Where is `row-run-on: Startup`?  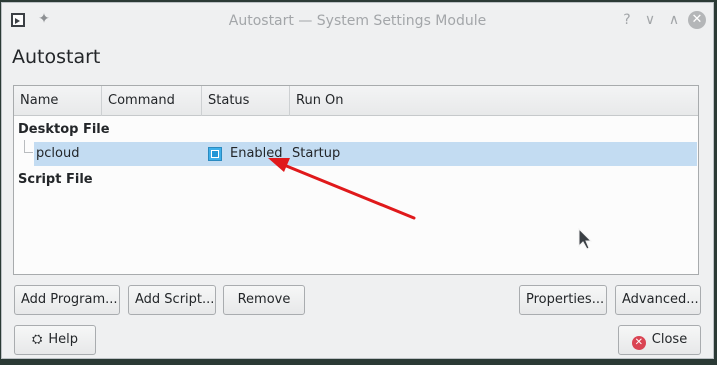 row-run-on: Startup is located at coordinates (316, 153).